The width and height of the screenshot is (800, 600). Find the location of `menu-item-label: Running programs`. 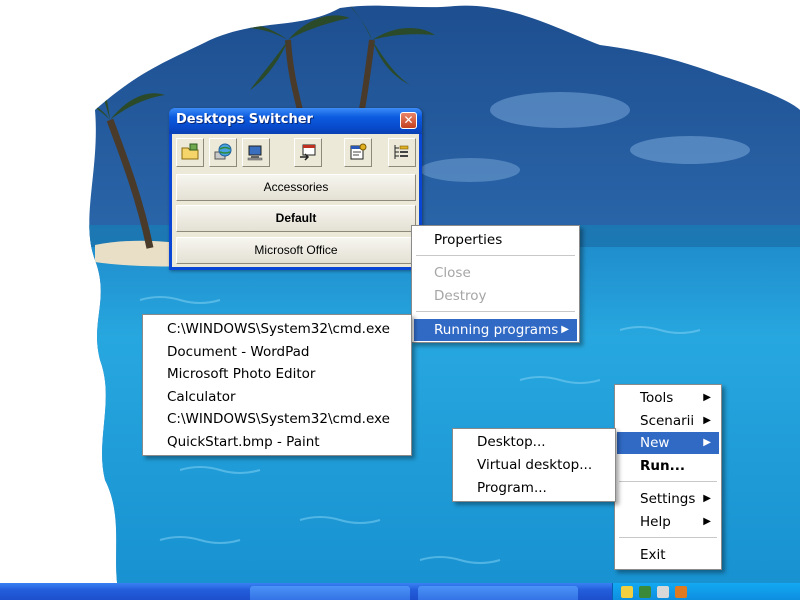

menu-item-label: Running programs is located at coordinates (496, 330).